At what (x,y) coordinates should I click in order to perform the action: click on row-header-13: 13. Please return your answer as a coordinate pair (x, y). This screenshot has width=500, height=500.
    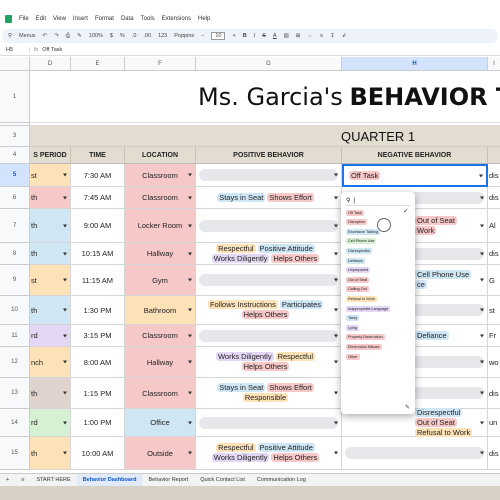
    Looking at the image, I should click on (15, 393).